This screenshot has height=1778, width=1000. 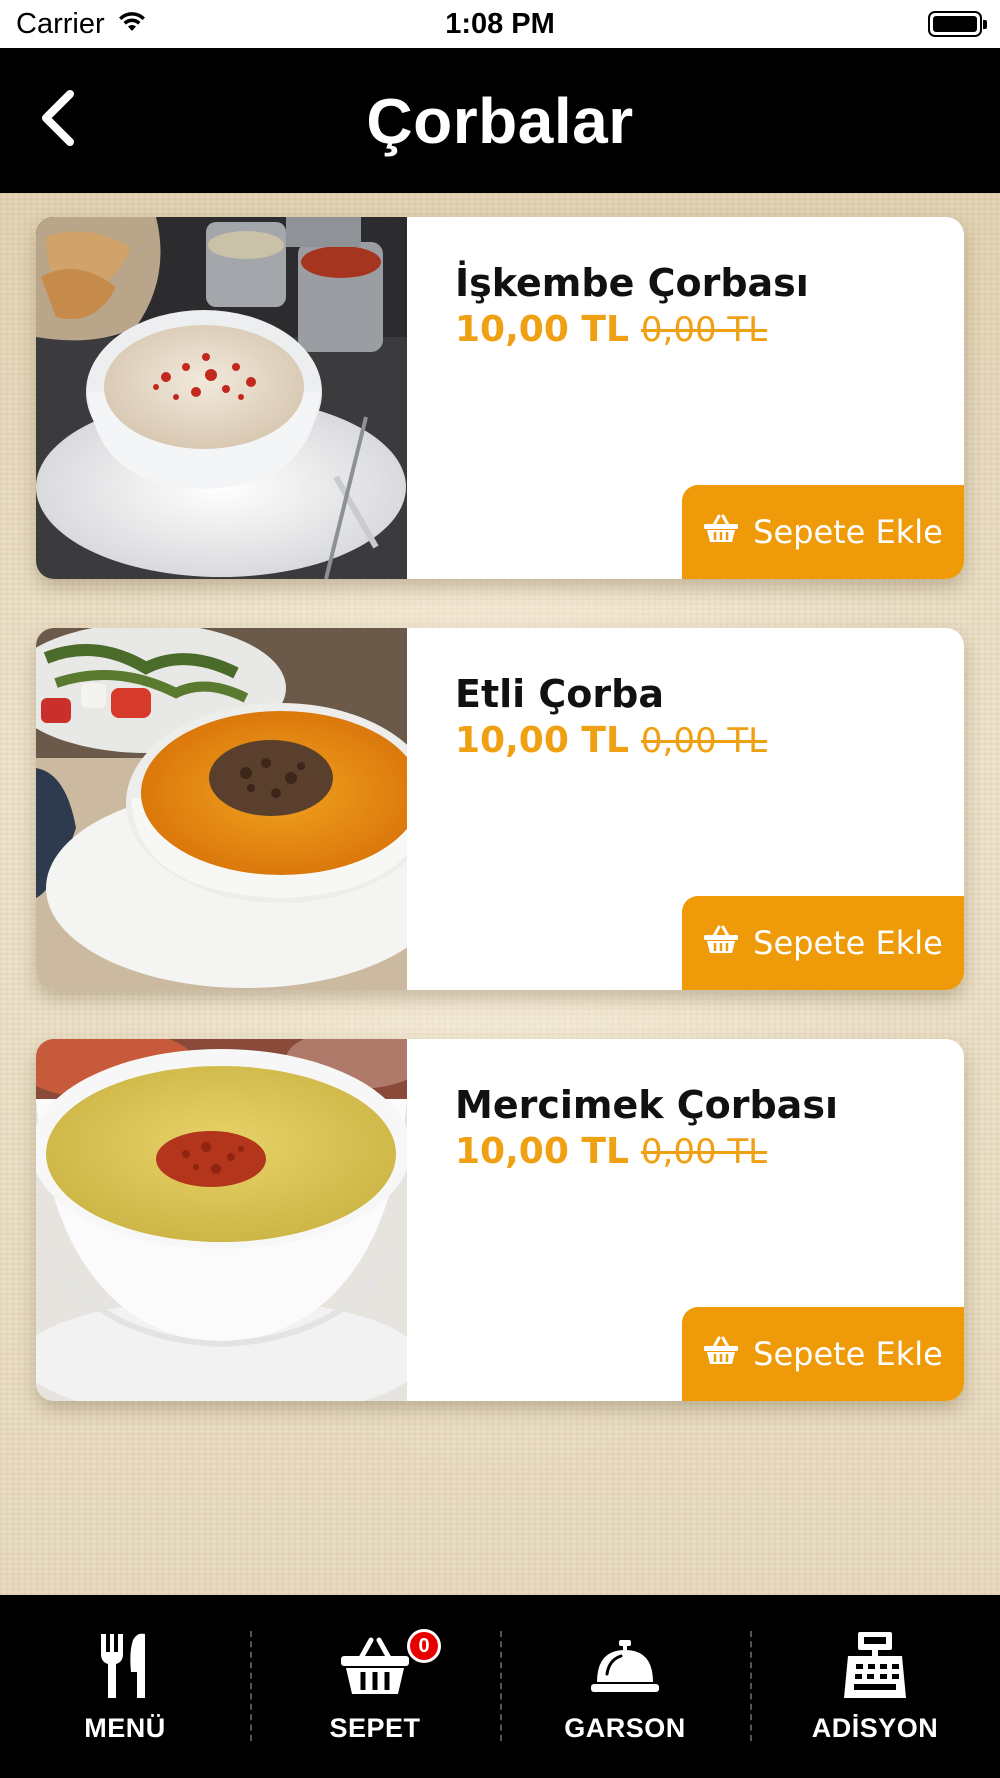 What do you see at coordinates (221, 398) in the screenshot?
I see `tripe-soup-photo` at bounding box center [221, 398].